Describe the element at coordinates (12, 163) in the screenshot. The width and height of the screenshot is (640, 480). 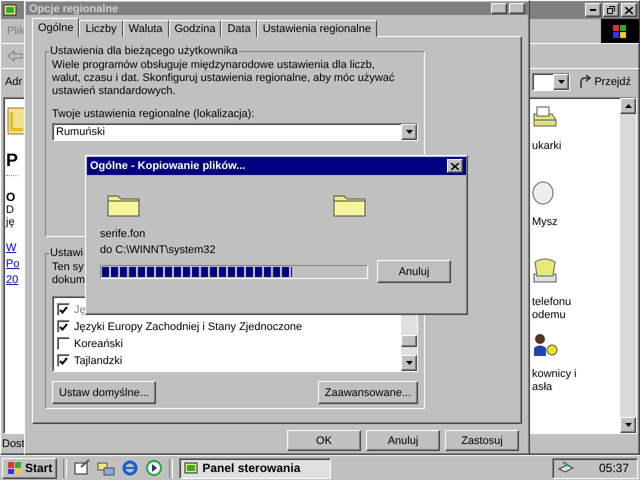
I see `heading: P` at that location.